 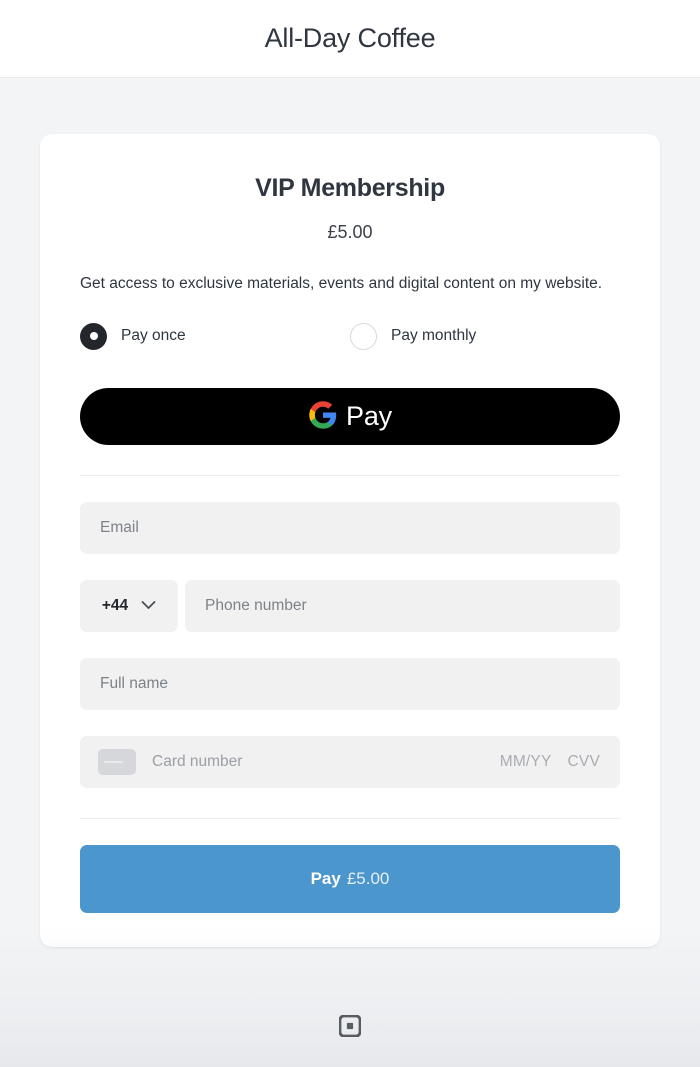 What do you see at coordinates (369, 415) in the screenshot?
I see `google-pay-label: Pay` at bounding box center [369, 415].